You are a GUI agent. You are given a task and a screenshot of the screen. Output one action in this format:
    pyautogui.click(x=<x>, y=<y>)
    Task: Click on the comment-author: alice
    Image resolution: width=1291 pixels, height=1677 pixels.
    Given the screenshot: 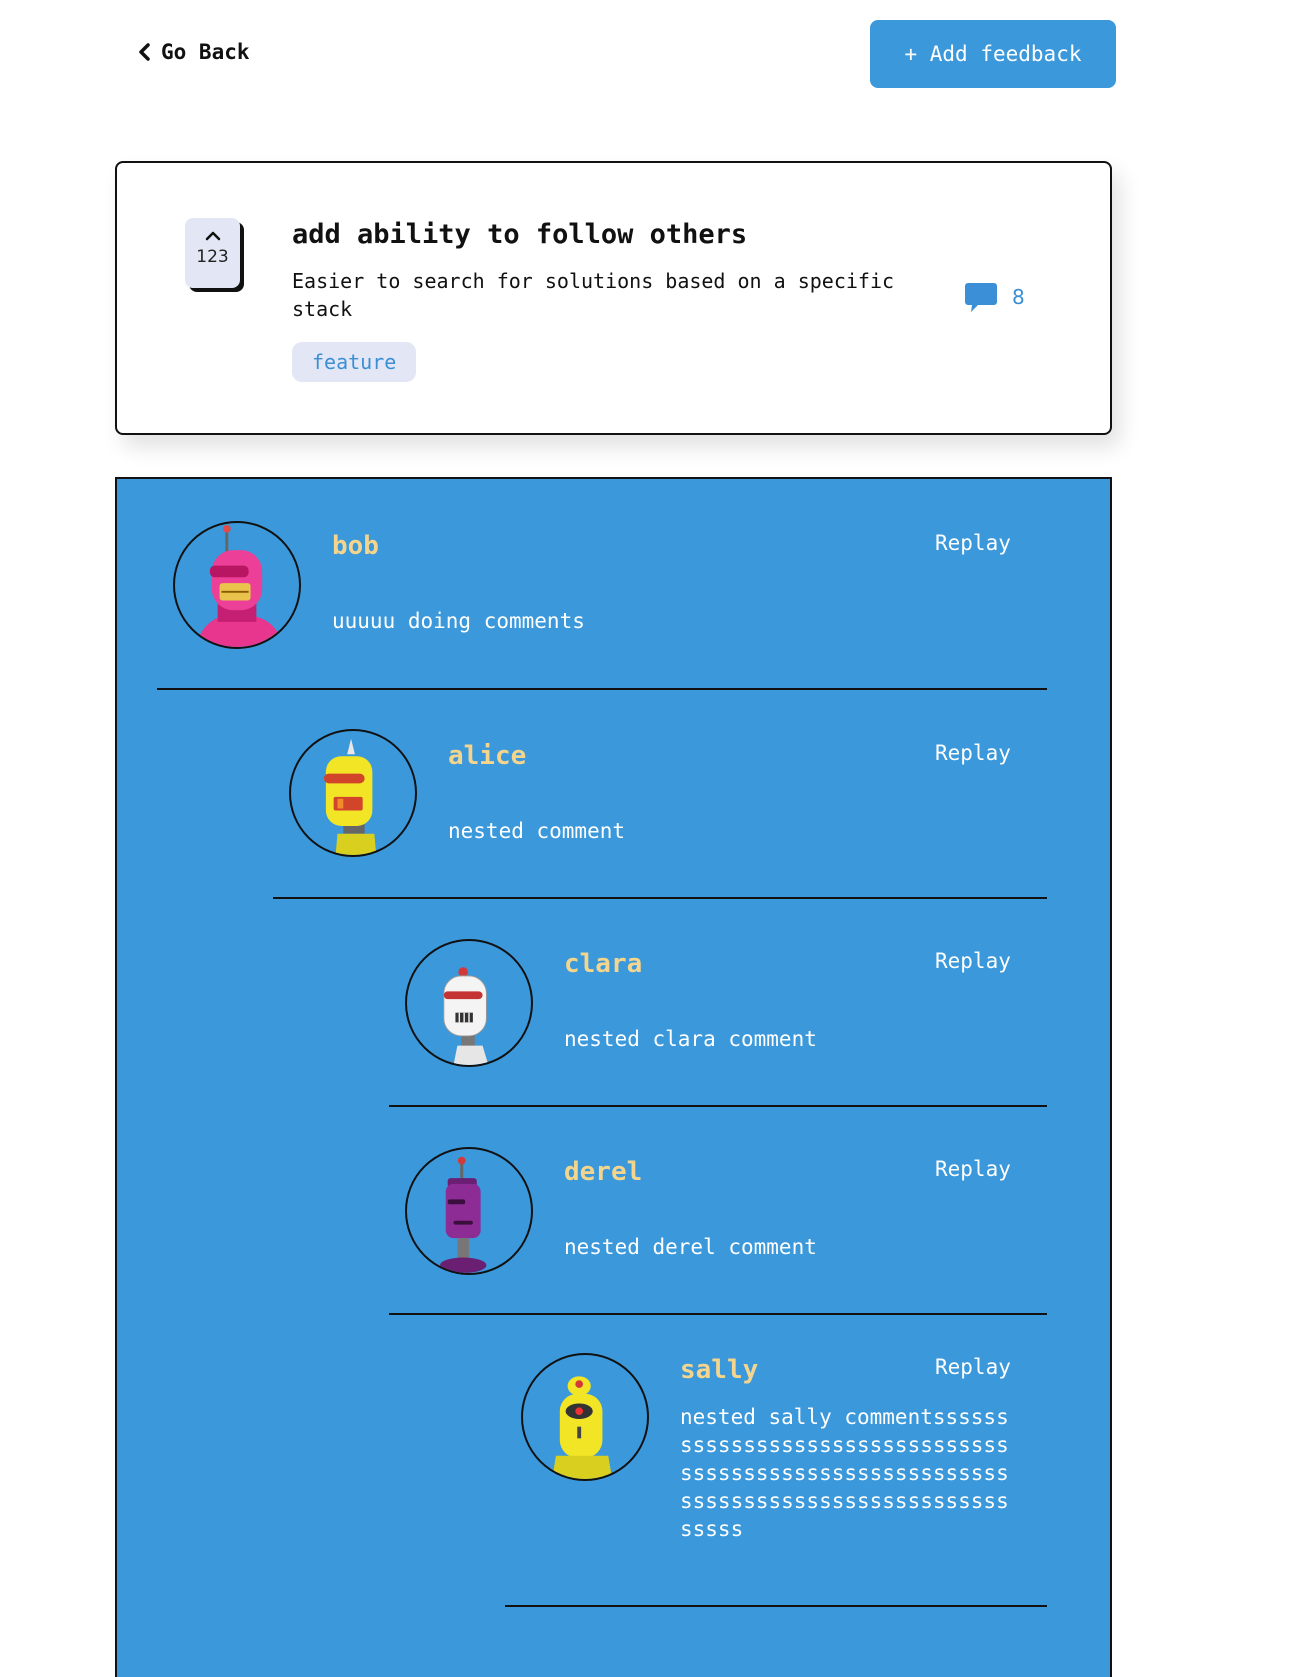 What is the action you would take?
    pyautogui.click(x=487, y=756)
    